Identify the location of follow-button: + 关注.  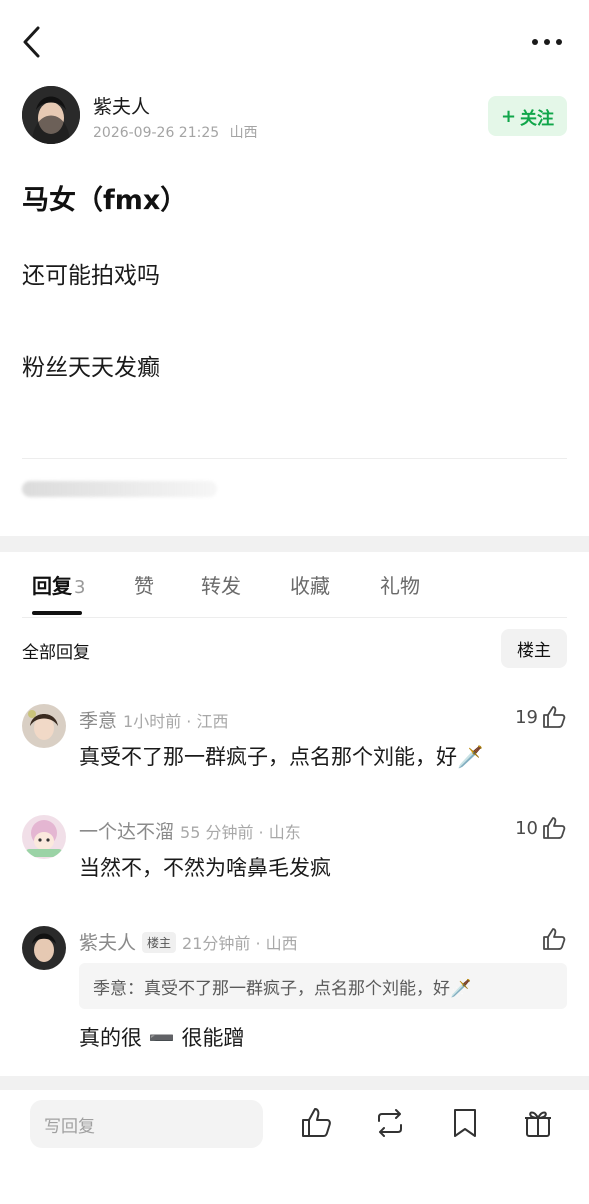
(527, 116).